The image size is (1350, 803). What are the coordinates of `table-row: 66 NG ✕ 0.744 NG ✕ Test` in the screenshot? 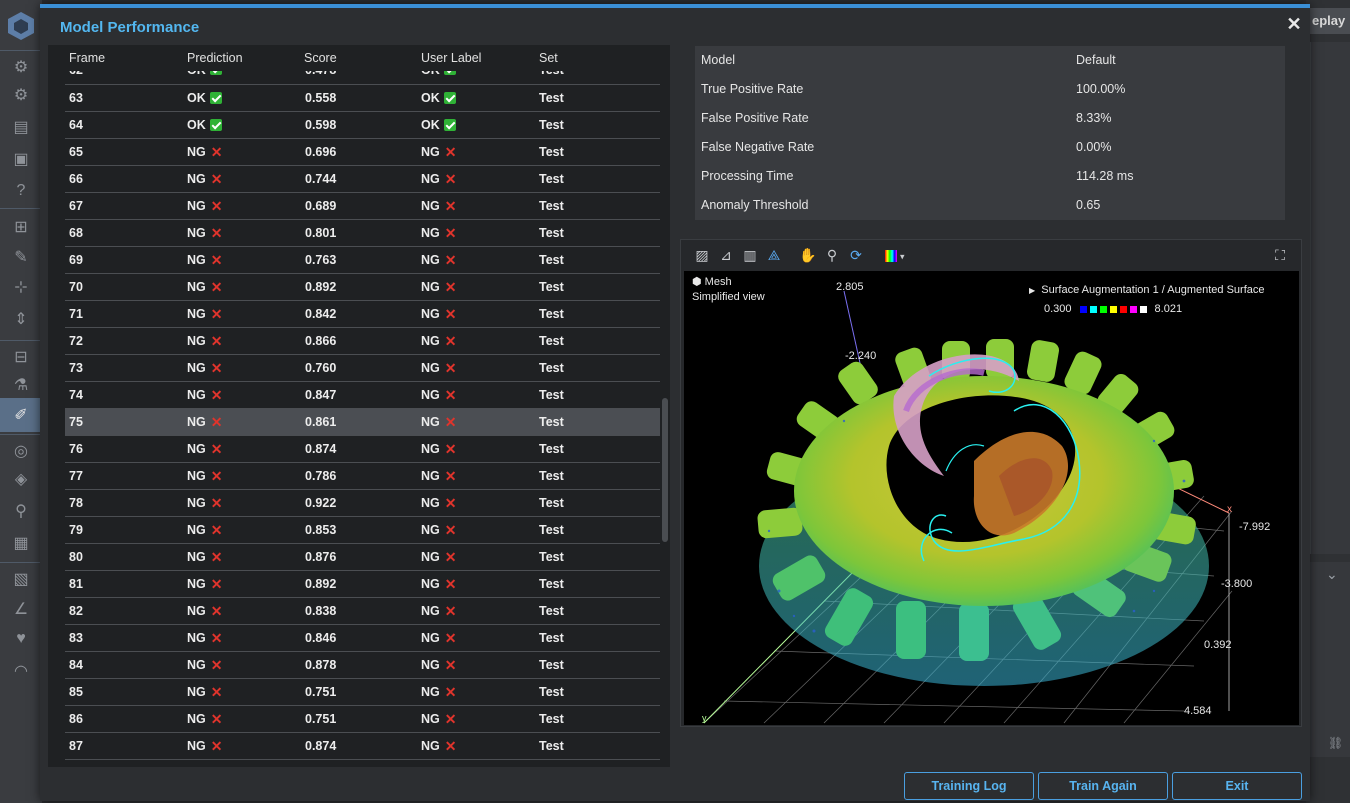 It's located at (367, 179).